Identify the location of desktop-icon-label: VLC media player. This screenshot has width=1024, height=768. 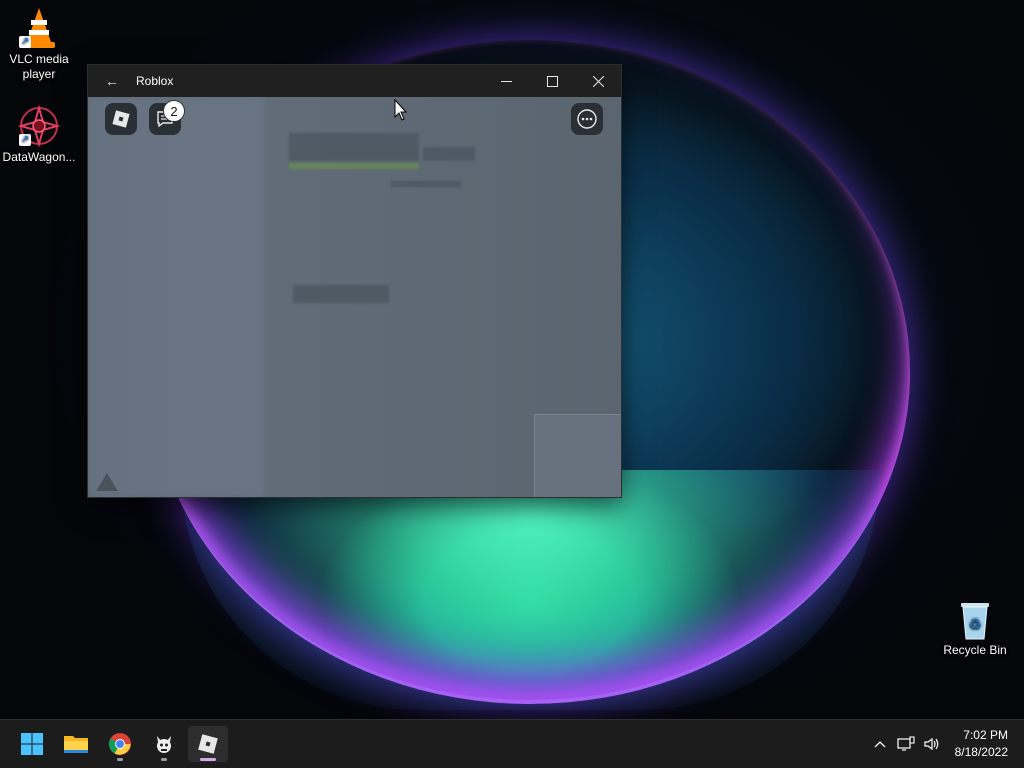
(39, 66).